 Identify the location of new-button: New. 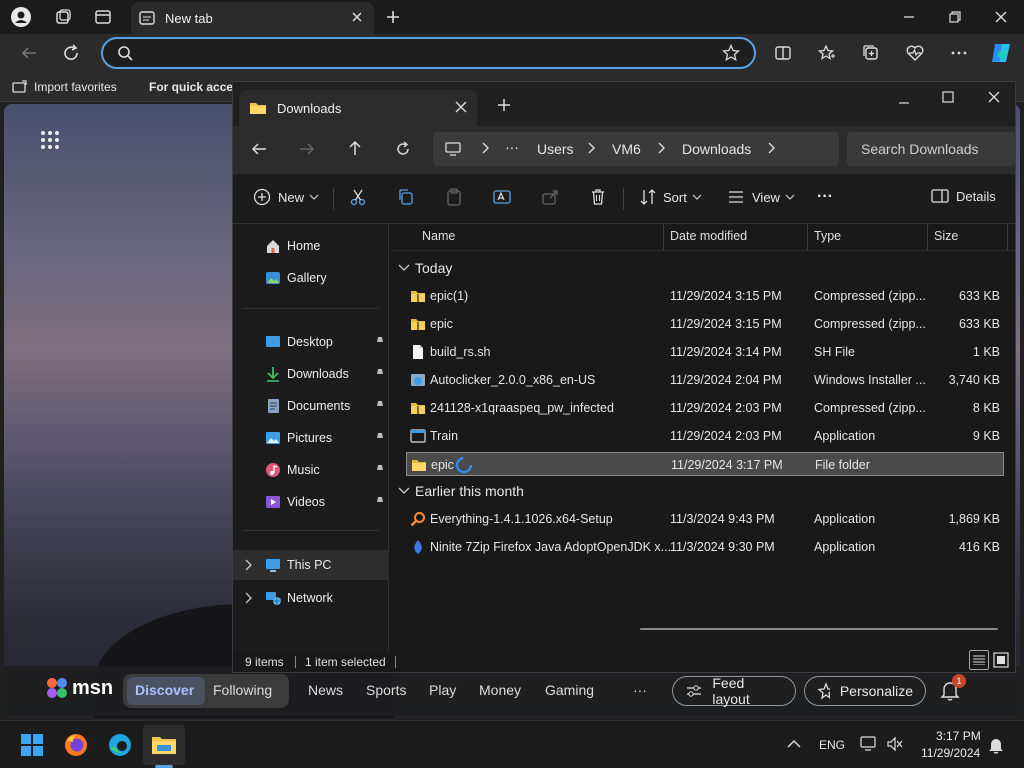
(286, 197).